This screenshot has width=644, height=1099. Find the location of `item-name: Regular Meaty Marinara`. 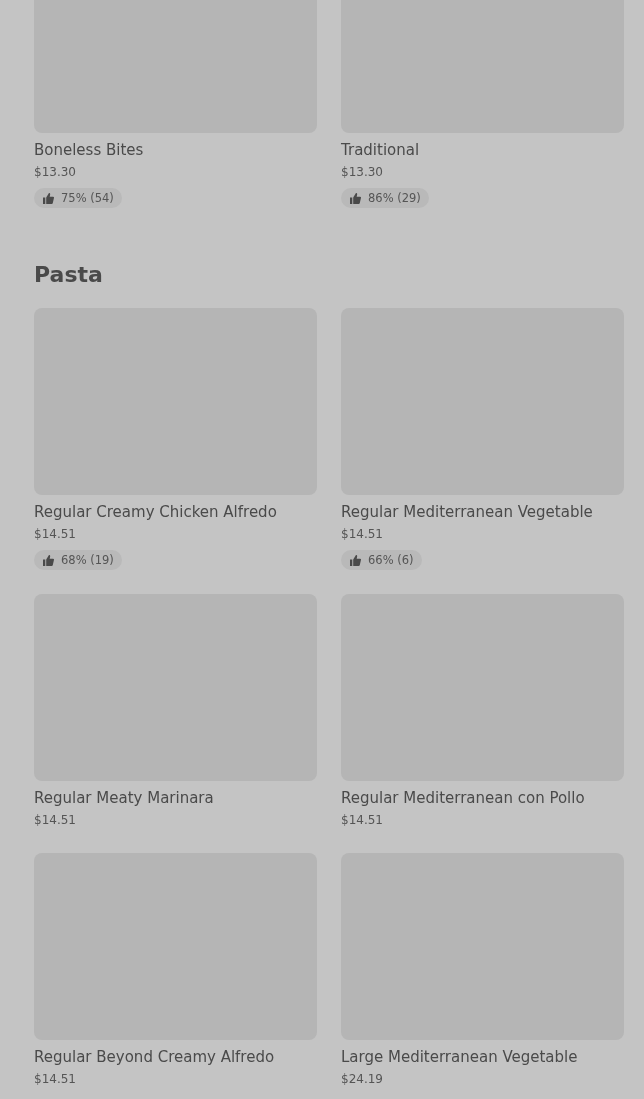

item-name: Regular Meaty Marinara is located at coordinates (175, 798).